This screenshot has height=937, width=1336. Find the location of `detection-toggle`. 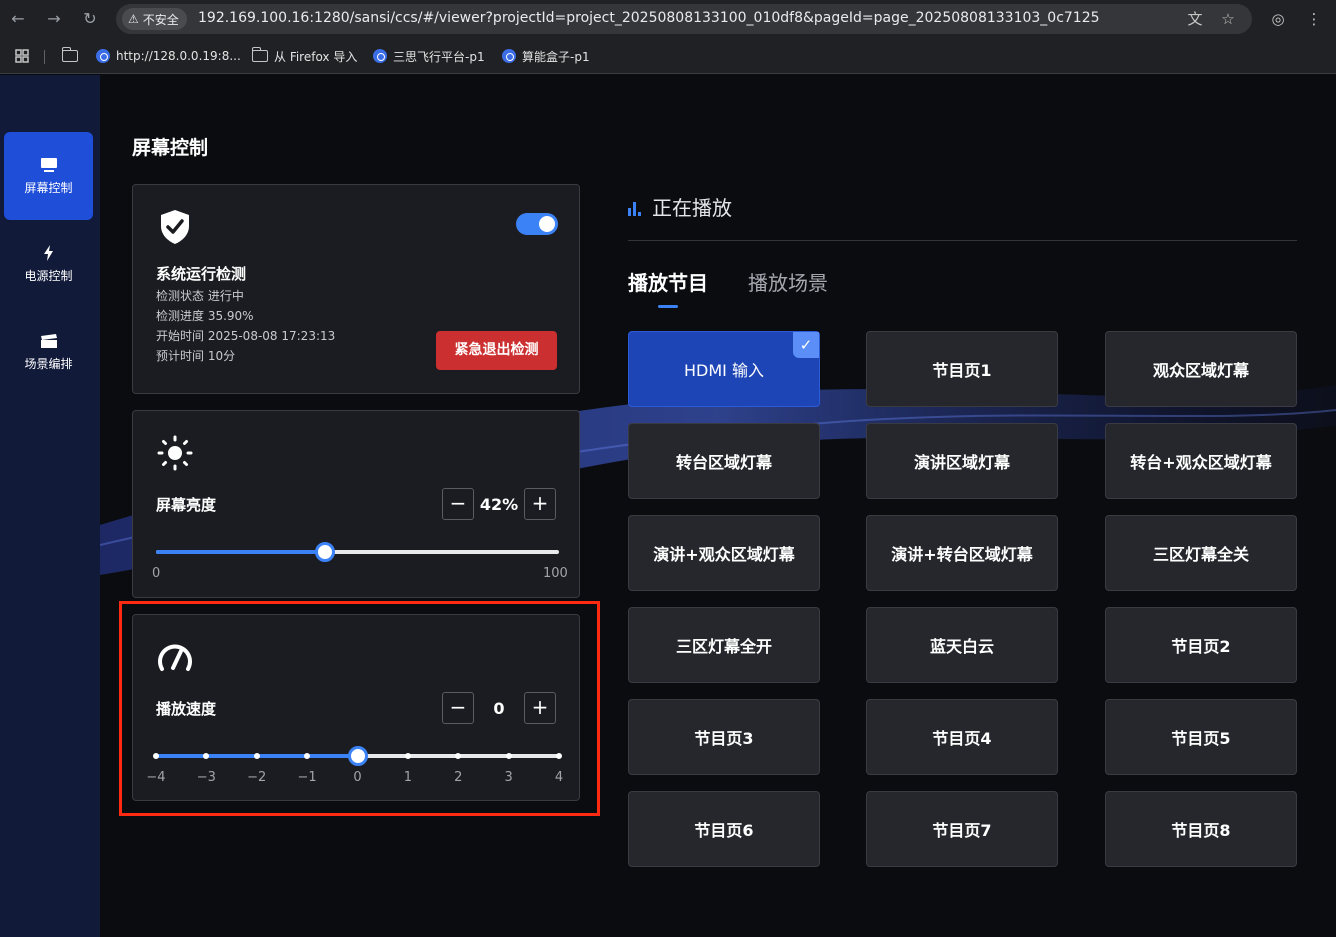

detection-toggle is located at coordinates (537, 224).